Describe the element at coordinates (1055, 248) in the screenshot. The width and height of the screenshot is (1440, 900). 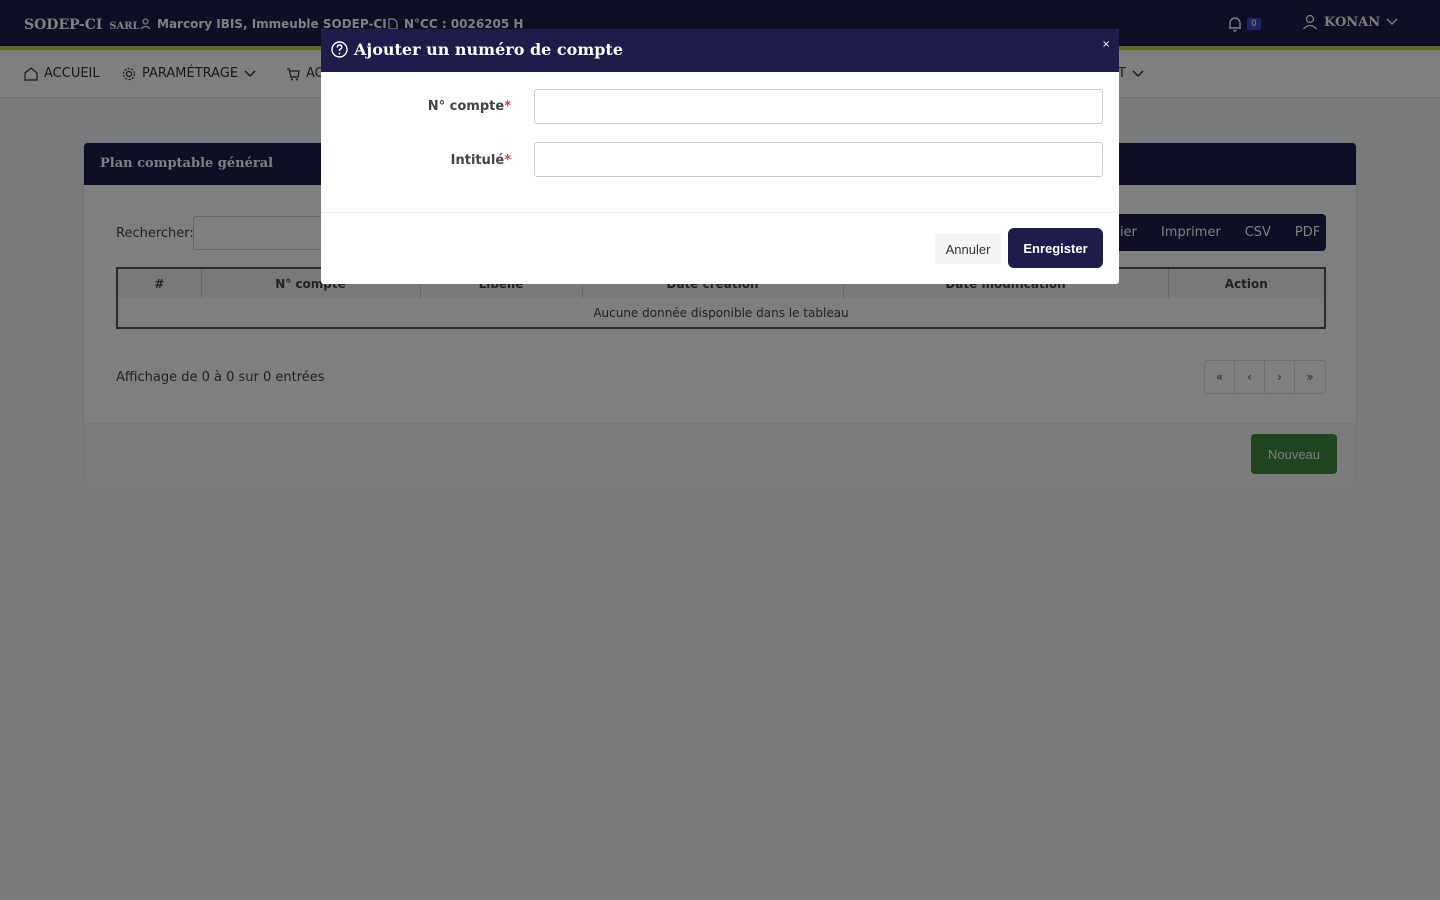
I see `save-button: Enregister` at that location.